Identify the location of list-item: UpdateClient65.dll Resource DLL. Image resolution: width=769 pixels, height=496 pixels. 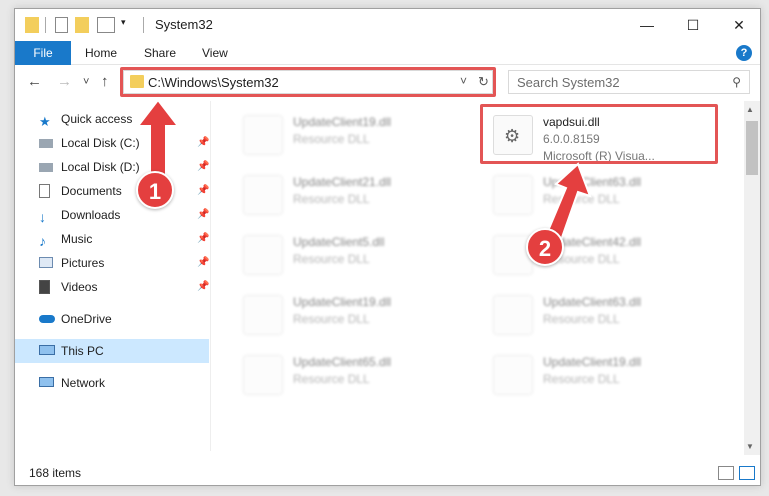
(350, 377).